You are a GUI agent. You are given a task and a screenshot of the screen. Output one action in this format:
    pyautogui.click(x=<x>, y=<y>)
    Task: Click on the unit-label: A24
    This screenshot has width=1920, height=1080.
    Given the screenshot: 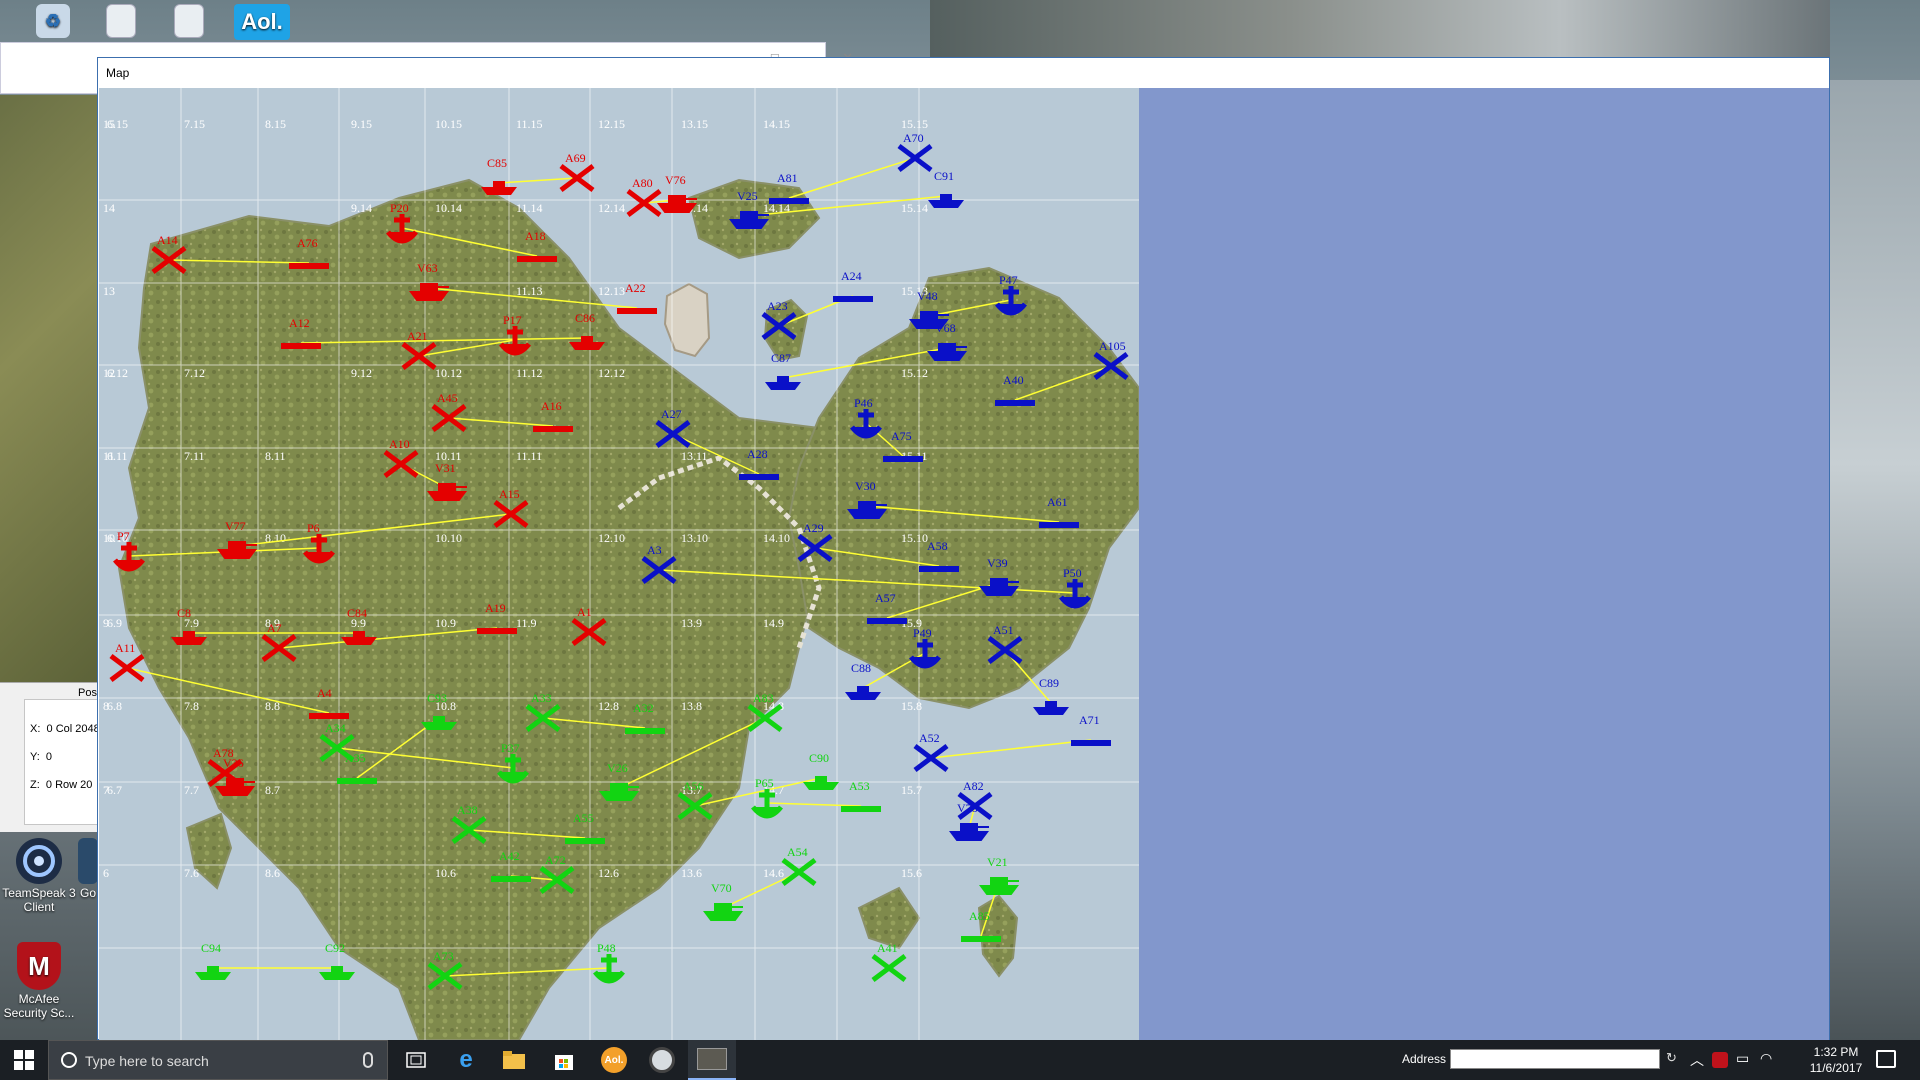 What is the action you would take?
    pyautogui.click(x=851, y=276)
    